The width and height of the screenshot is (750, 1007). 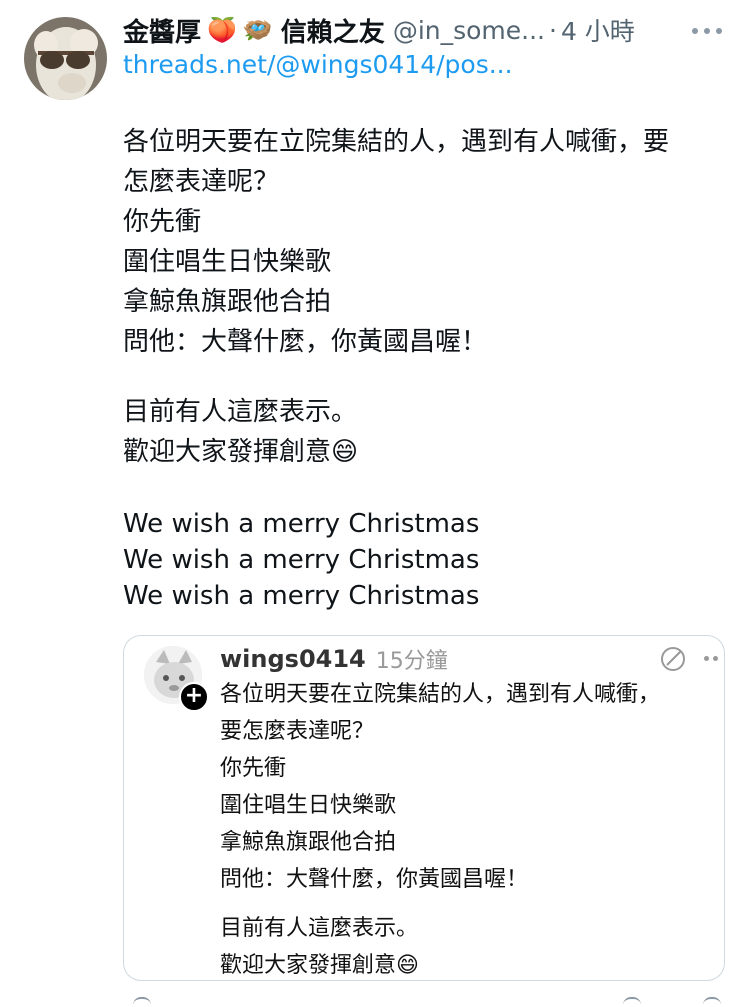 I want to click on peach-emoji: 🍑, so click(x=222, y=30).